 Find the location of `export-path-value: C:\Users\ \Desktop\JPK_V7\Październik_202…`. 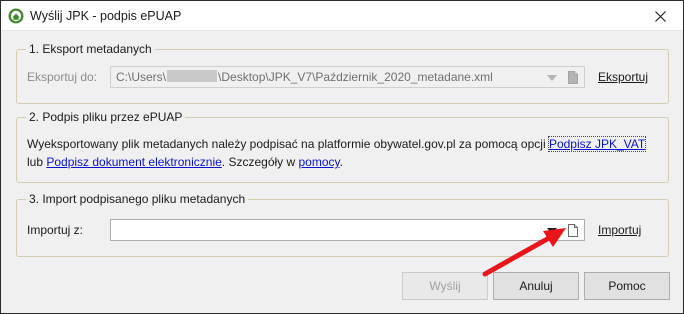

export-path-value: C:\Users\ \Desktop\JPK_V7\Październik_202… is located at coordinates (304, 77).